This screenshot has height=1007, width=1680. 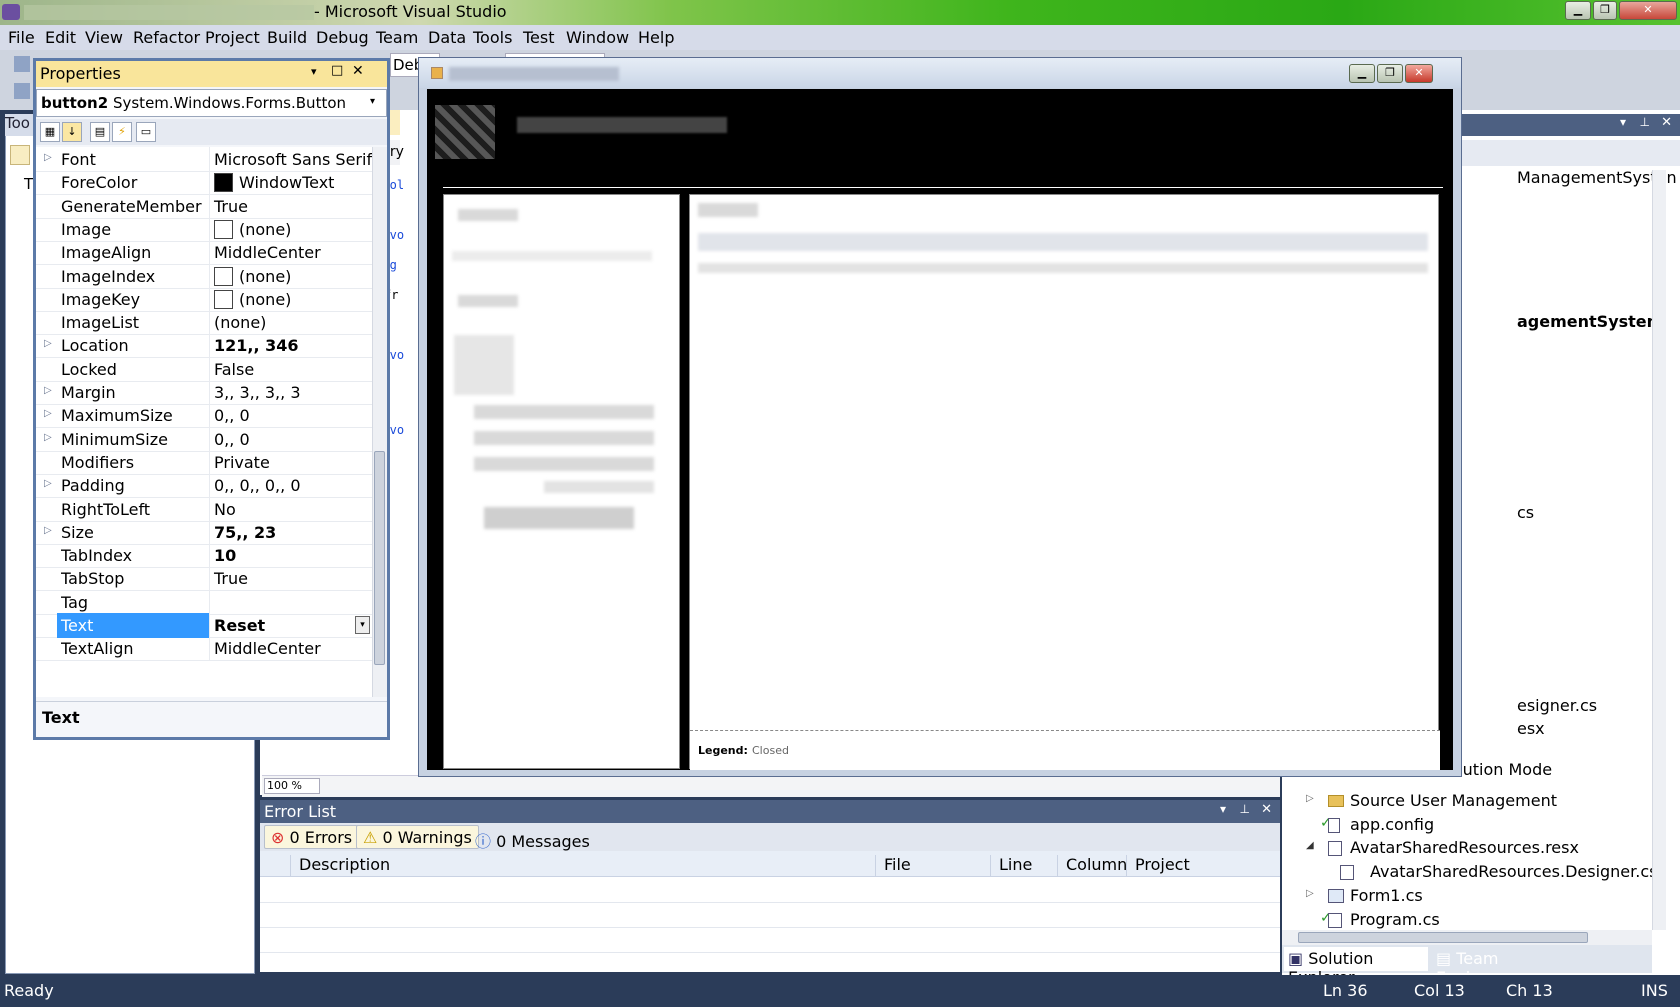 What do you see at coordinates (204, 486) in the screenshot?
I see `property-row: ▷ Padding 0,, 0,, 0,, 0` at bounding box center [204, 486].